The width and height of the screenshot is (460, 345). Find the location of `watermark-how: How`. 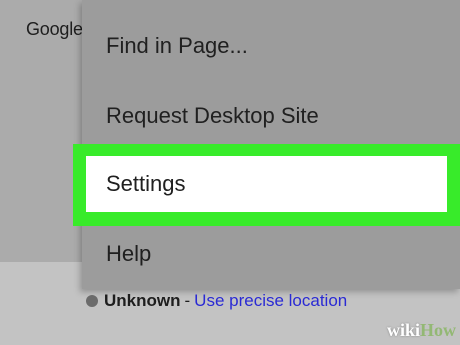

watermark-how: How is located at coordinates (438, 330).